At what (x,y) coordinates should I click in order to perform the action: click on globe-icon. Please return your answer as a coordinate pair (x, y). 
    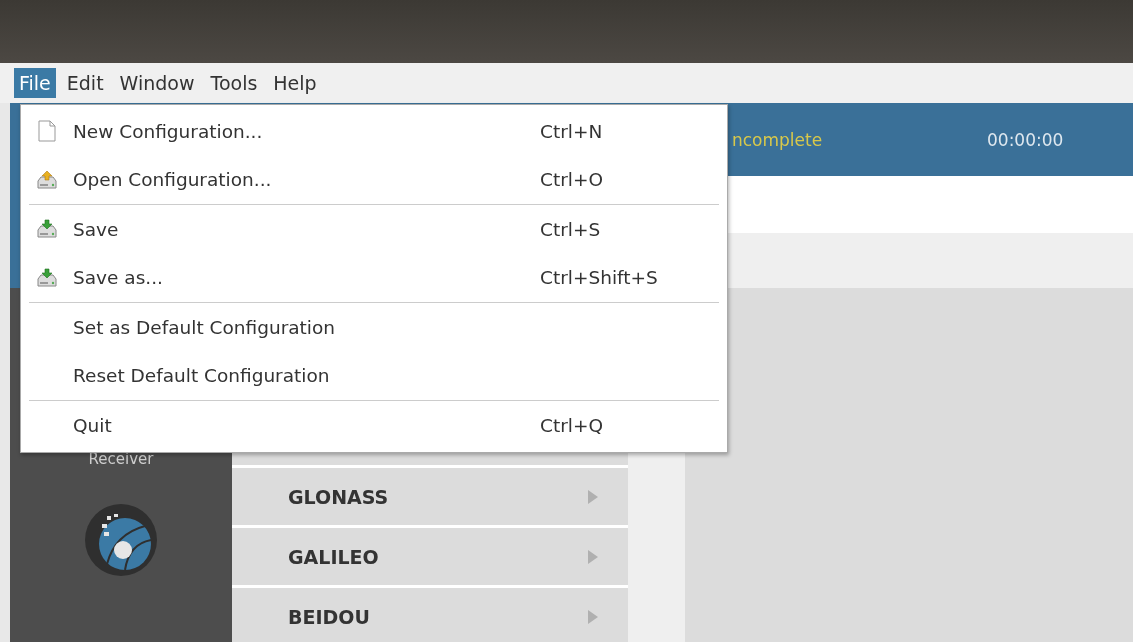
    Looking at the image, I should click on (121, 540).